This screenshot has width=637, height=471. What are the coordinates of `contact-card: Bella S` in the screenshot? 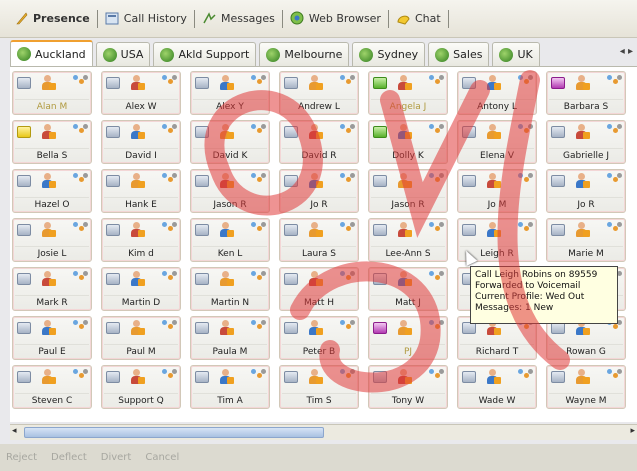 It's located at (52, 142).